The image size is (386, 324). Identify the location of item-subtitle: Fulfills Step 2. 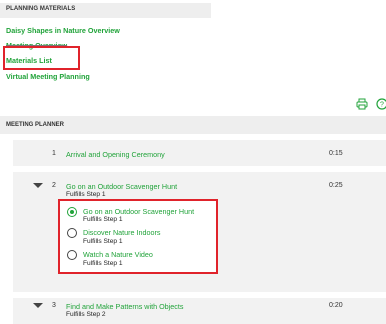
(86, 314).